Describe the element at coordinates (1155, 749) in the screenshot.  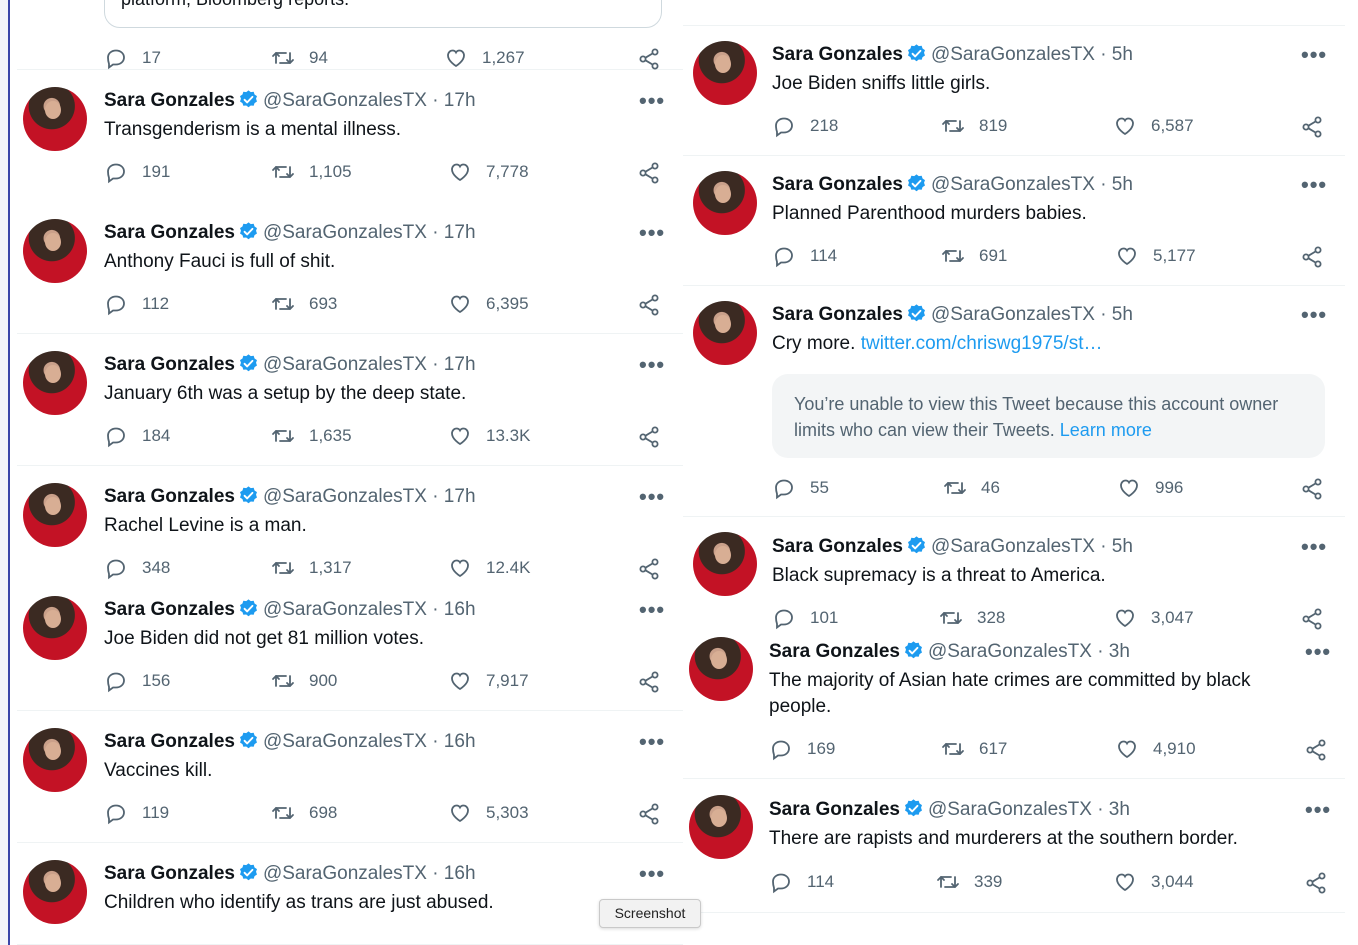
I see `like-button: 4,910` at that location.